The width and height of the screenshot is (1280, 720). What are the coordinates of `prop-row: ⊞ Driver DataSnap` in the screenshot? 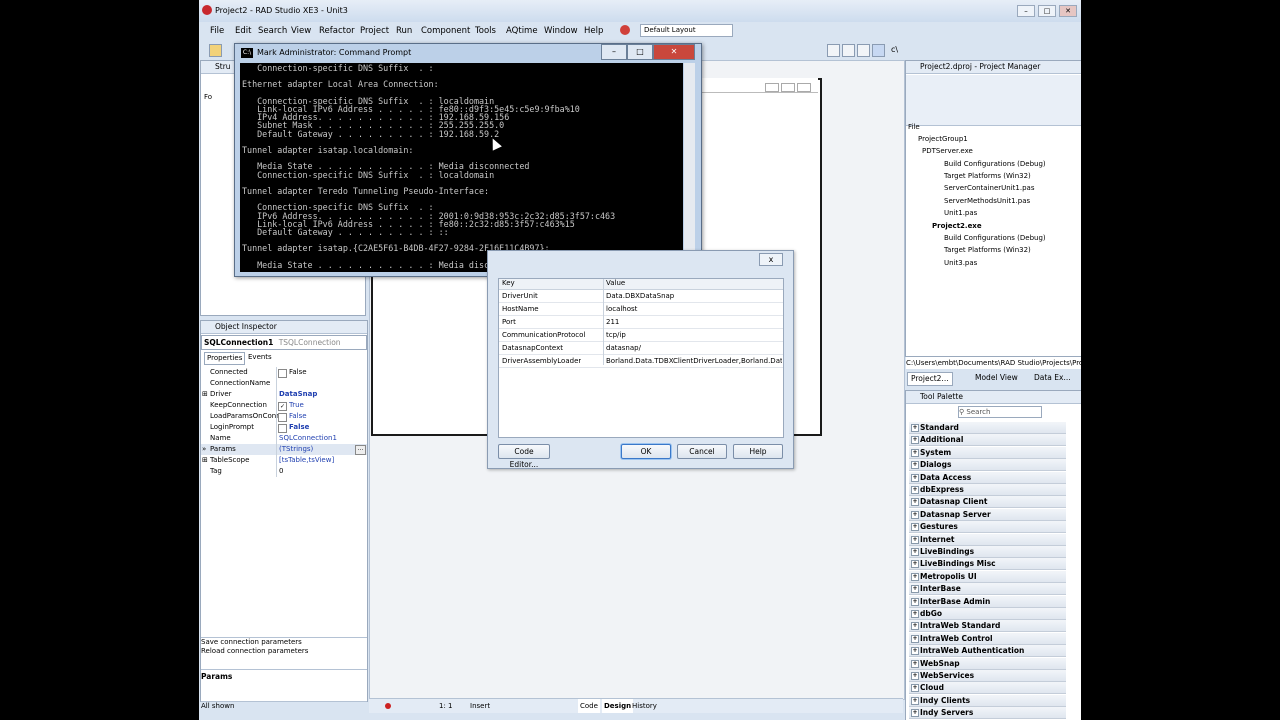 It's located at (284, 394).